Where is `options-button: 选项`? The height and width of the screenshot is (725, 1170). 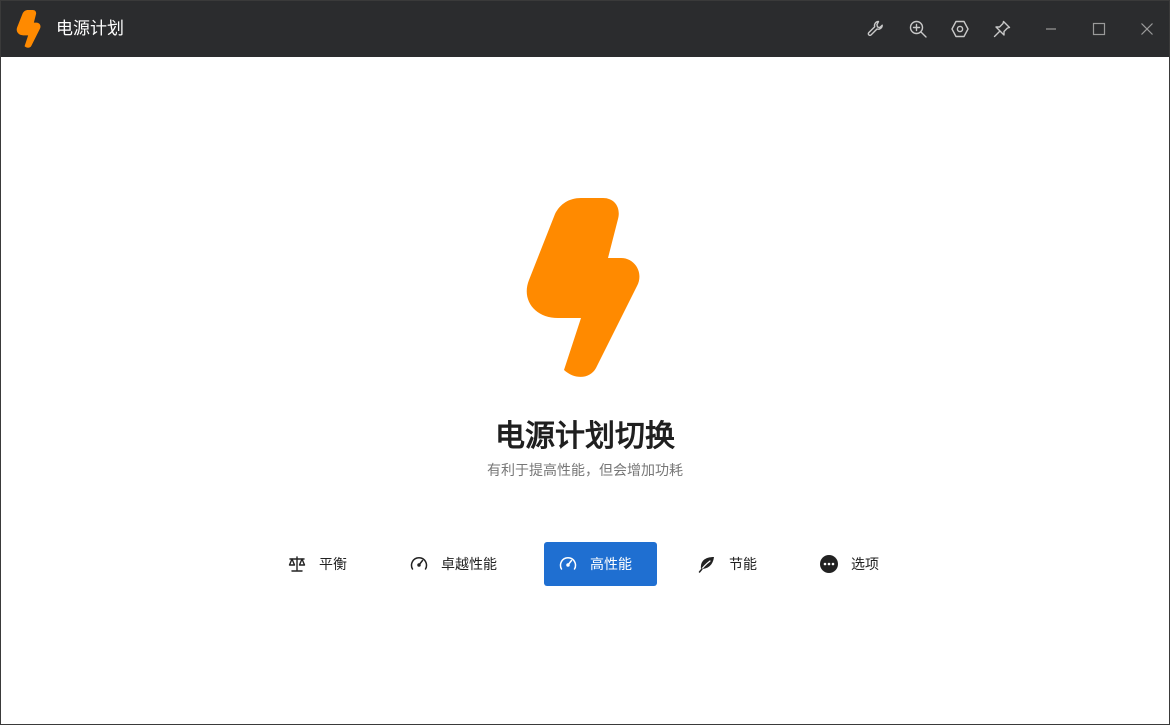
options-button: 选项 is located at coordinates (850, 564).